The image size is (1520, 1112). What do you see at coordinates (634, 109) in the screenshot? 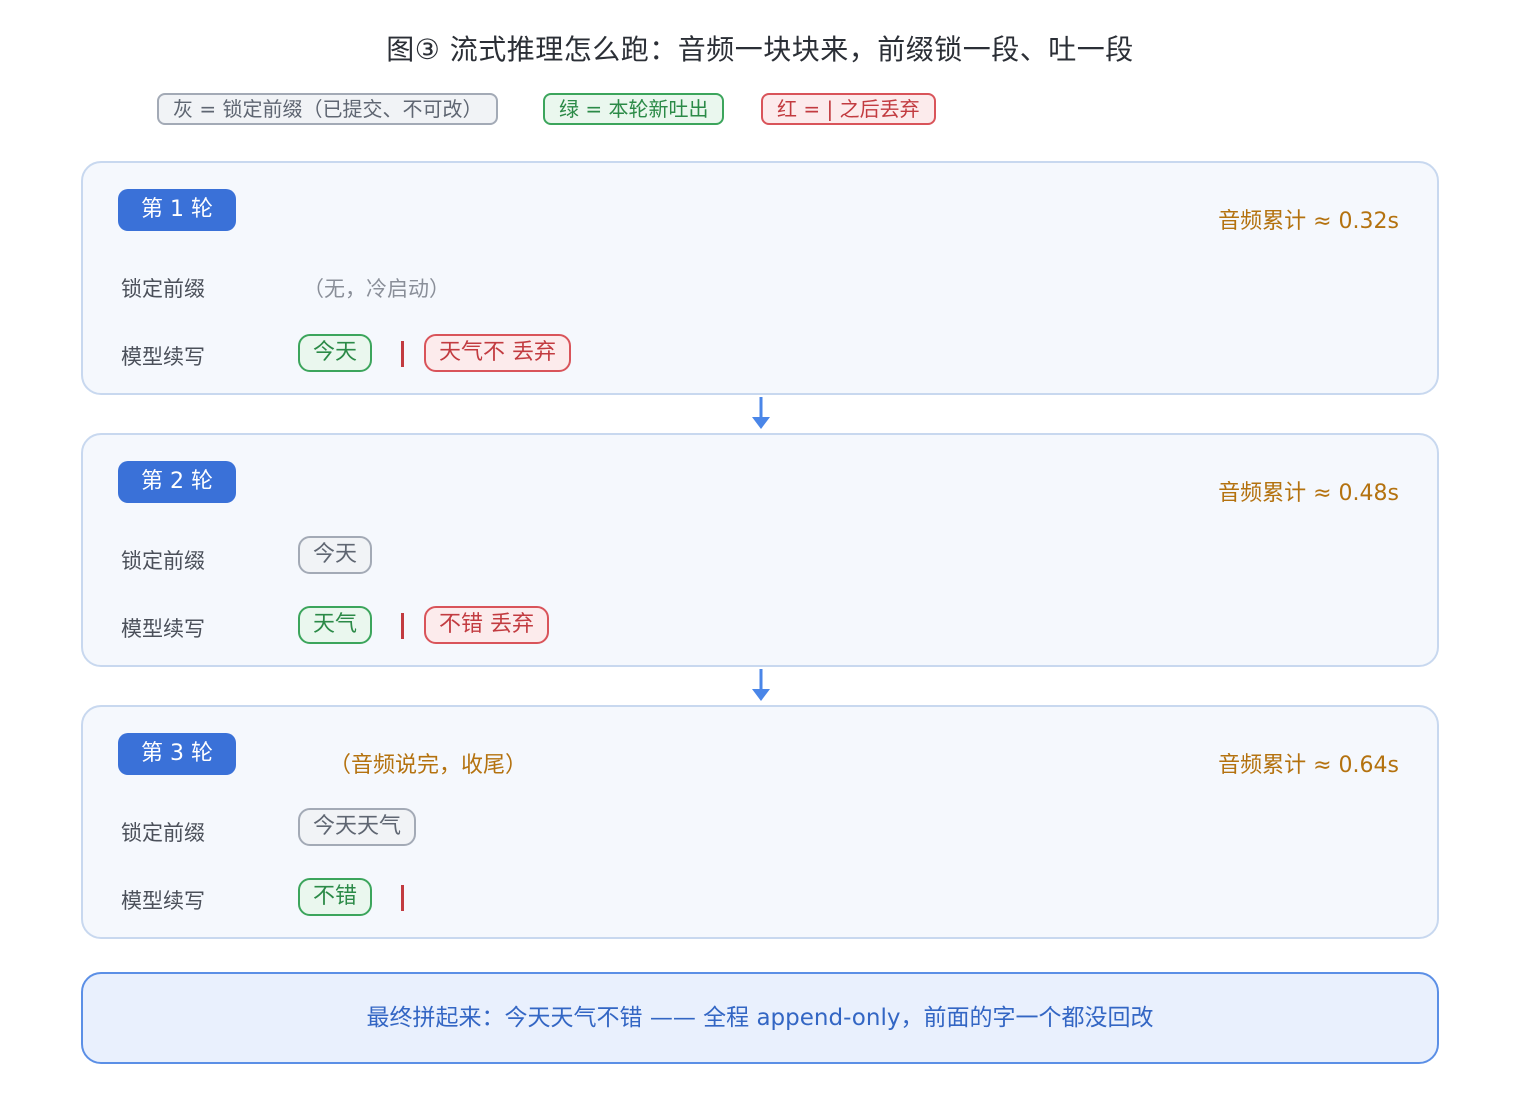
I see `legend-new-output: 绿 = 本轮新吐出` at bounding box center [634, 109].